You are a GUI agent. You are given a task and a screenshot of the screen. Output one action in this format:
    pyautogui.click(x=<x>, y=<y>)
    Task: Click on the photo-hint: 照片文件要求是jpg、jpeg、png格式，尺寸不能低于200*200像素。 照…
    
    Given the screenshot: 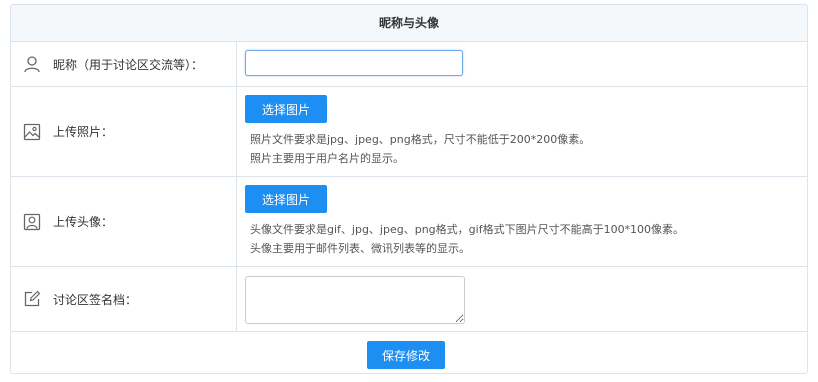 What is the action you would take?
    pyautogui.click(x=420, y=149)
    